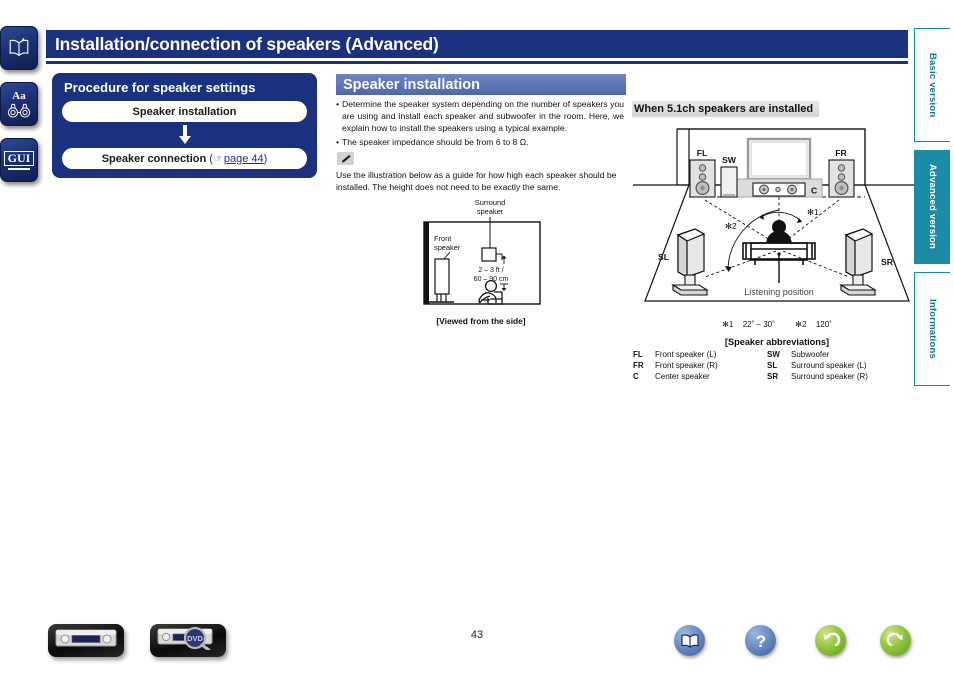 This screenshot has height=675, width=954. Describe the element at coordinates (814, 191) in the screenshot. I see `label-c: C` at that location.